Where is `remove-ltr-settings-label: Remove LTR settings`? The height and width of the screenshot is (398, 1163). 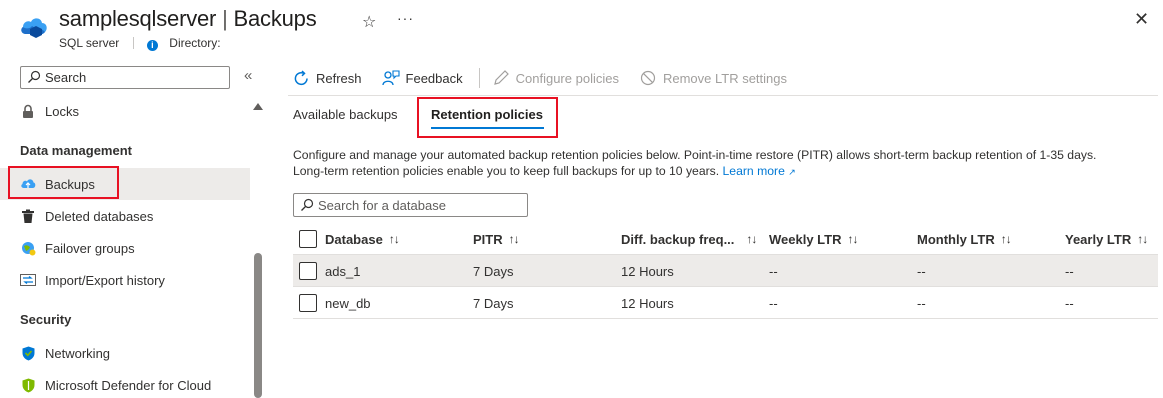
remove-ltr-settings-label: Remove LTR settings is located at coordinates (724, 78).